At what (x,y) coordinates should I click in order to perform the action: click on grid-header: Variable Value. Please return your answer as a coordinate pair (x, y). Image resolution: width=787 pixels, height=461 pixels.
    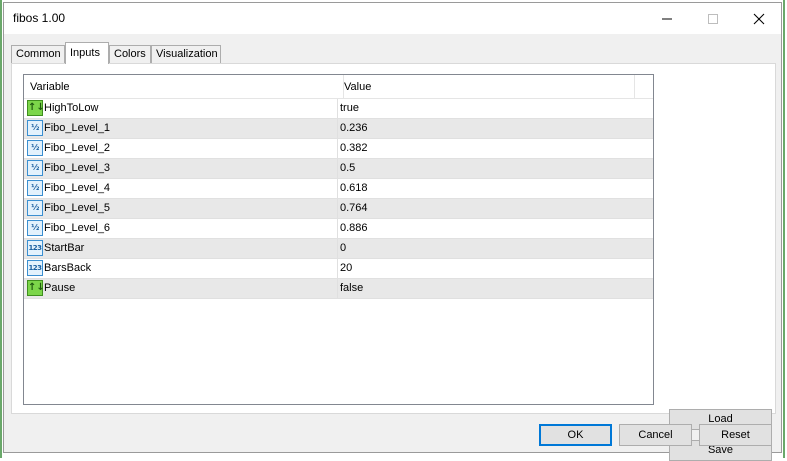
    Looking at the image, I should click on (338, 87).